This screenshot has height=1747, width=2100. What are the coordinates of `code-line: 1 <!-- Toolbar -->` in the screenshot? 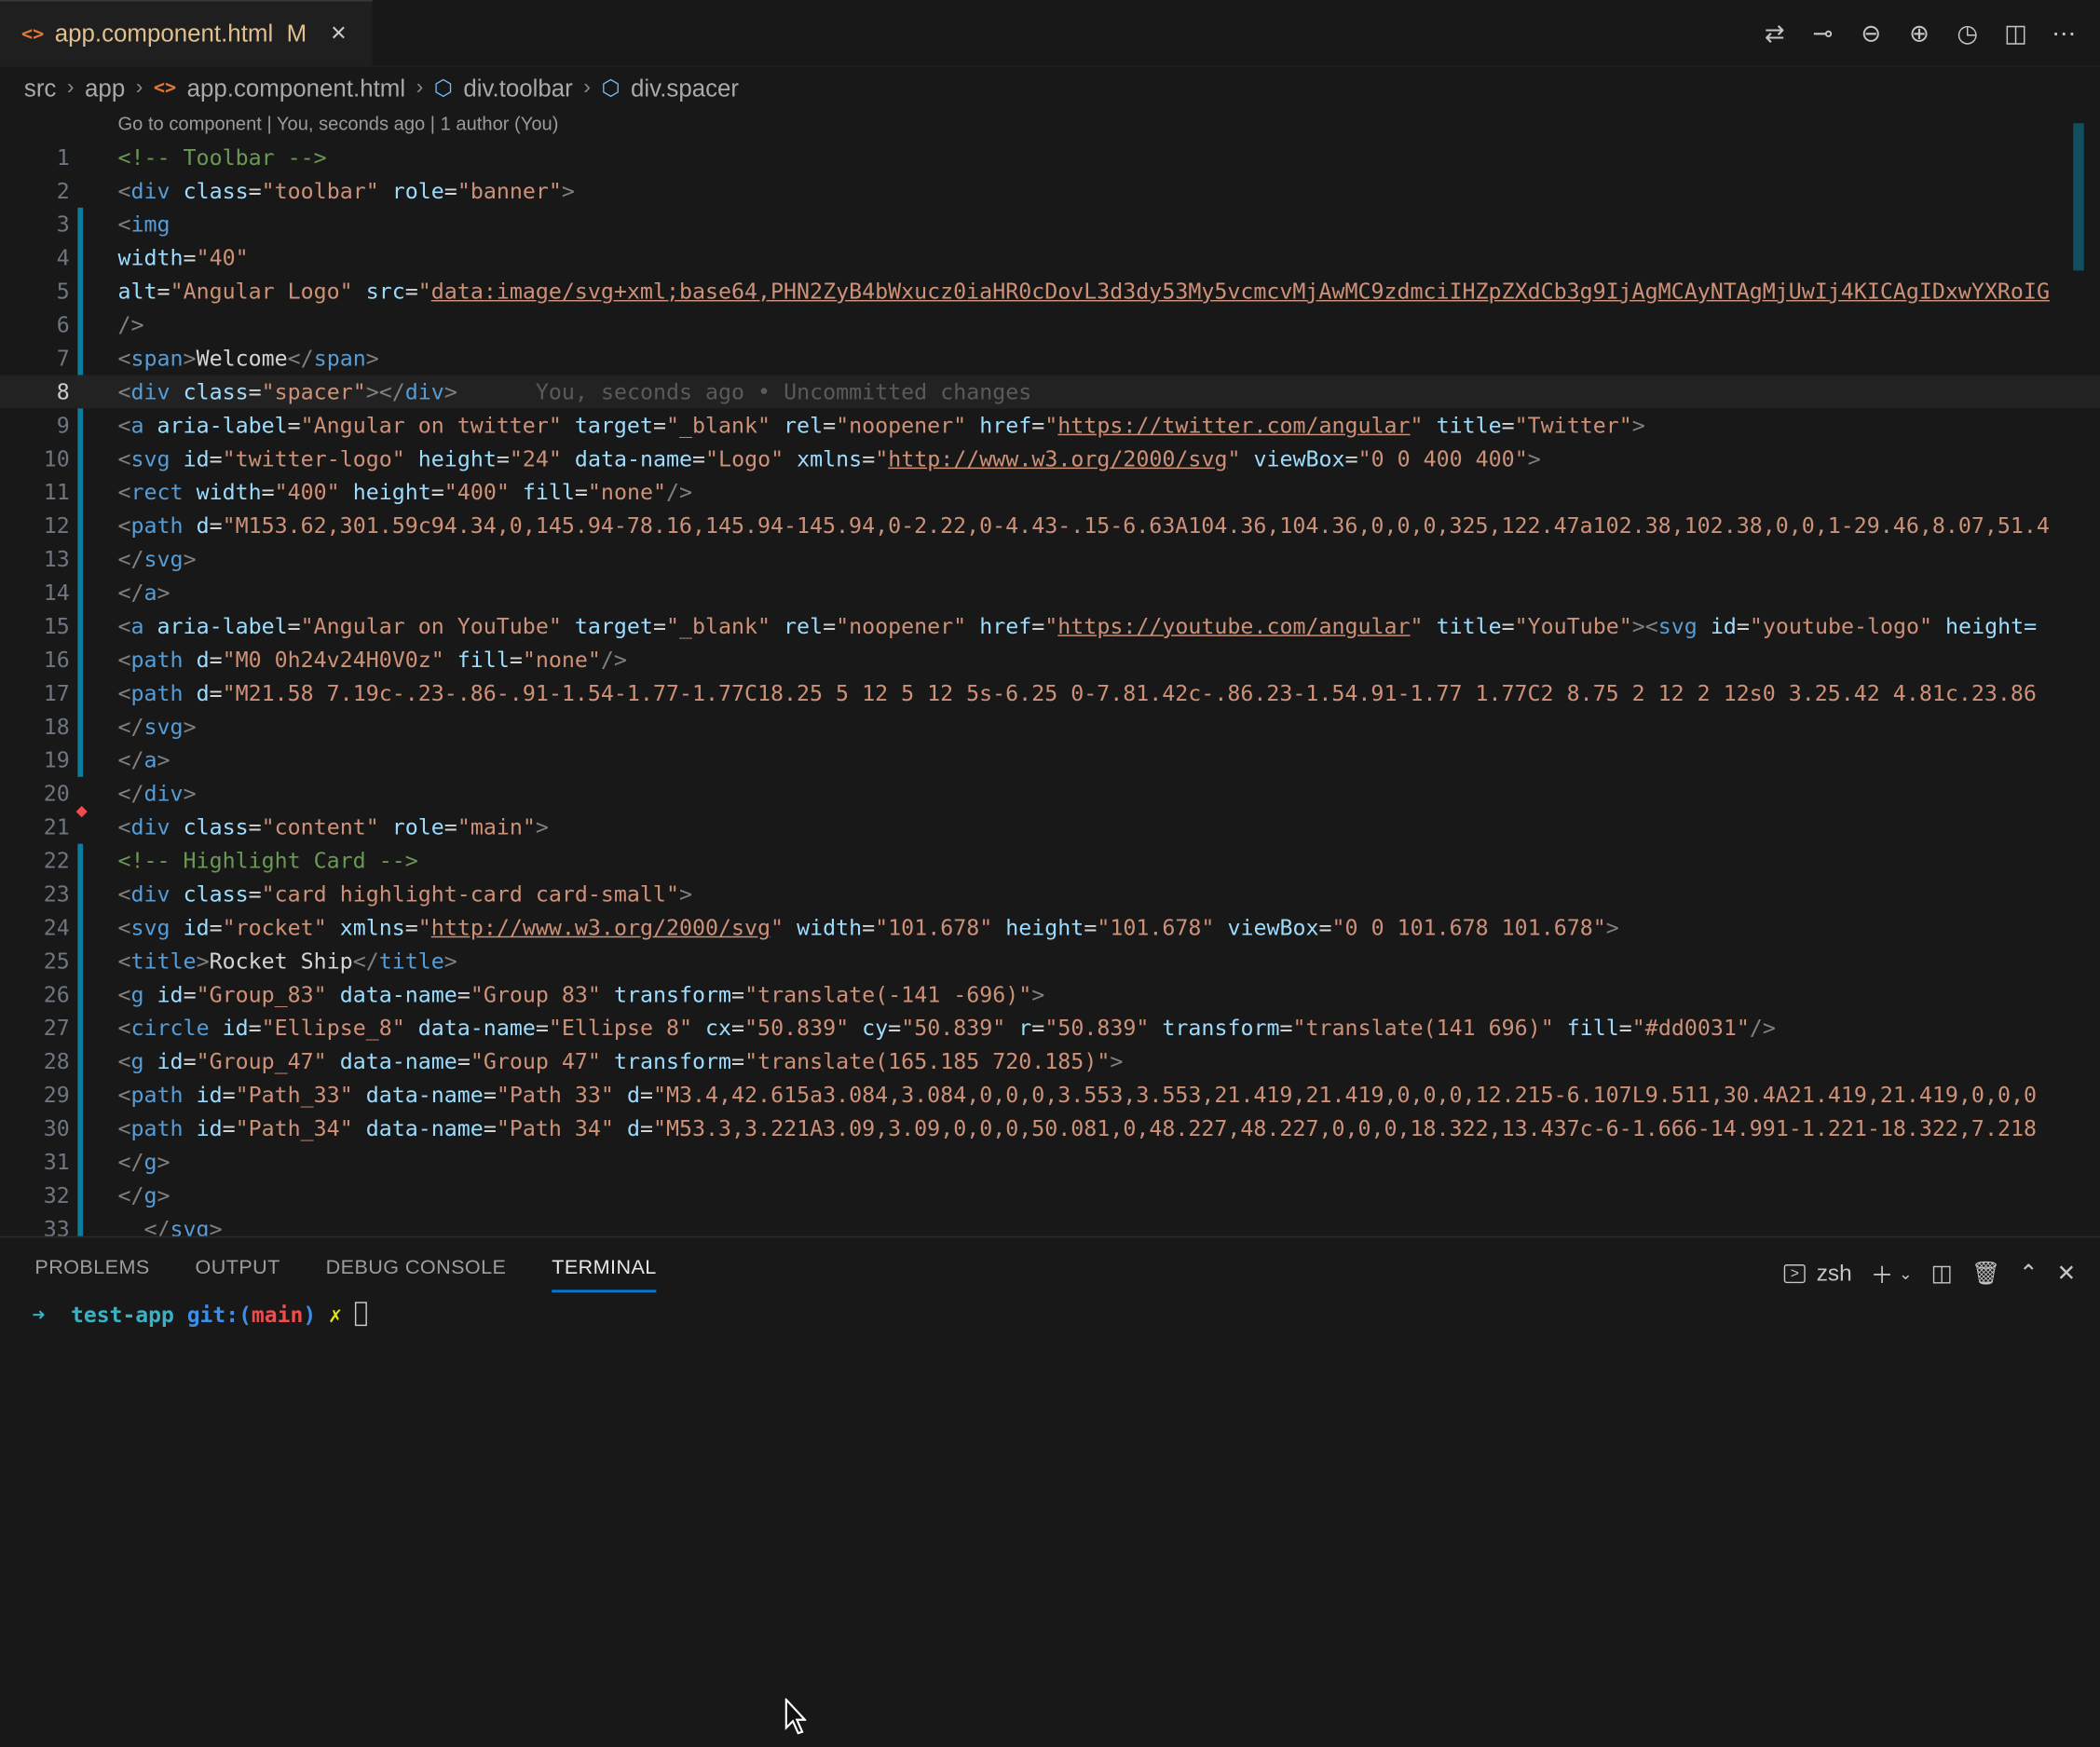 It's located at (1050, 157).